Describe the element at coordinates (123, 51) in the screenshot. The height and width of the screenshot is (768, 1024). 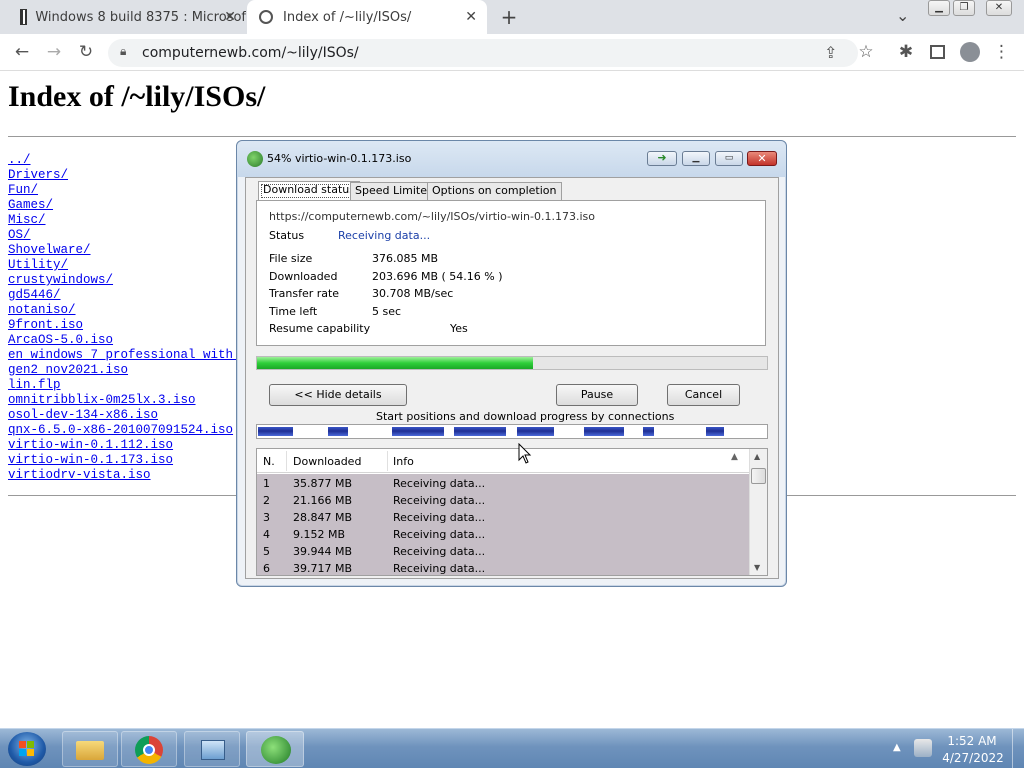
I see `lock-icon: 🔒︎` at that location.